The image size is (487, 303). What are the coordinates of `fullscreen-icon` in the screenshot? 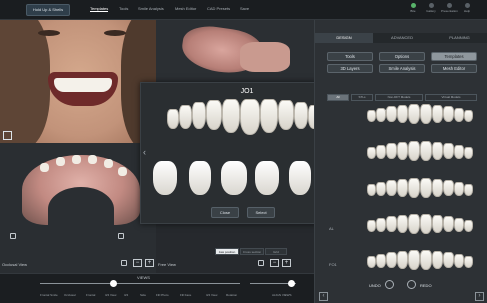 It's located at (7, 135).